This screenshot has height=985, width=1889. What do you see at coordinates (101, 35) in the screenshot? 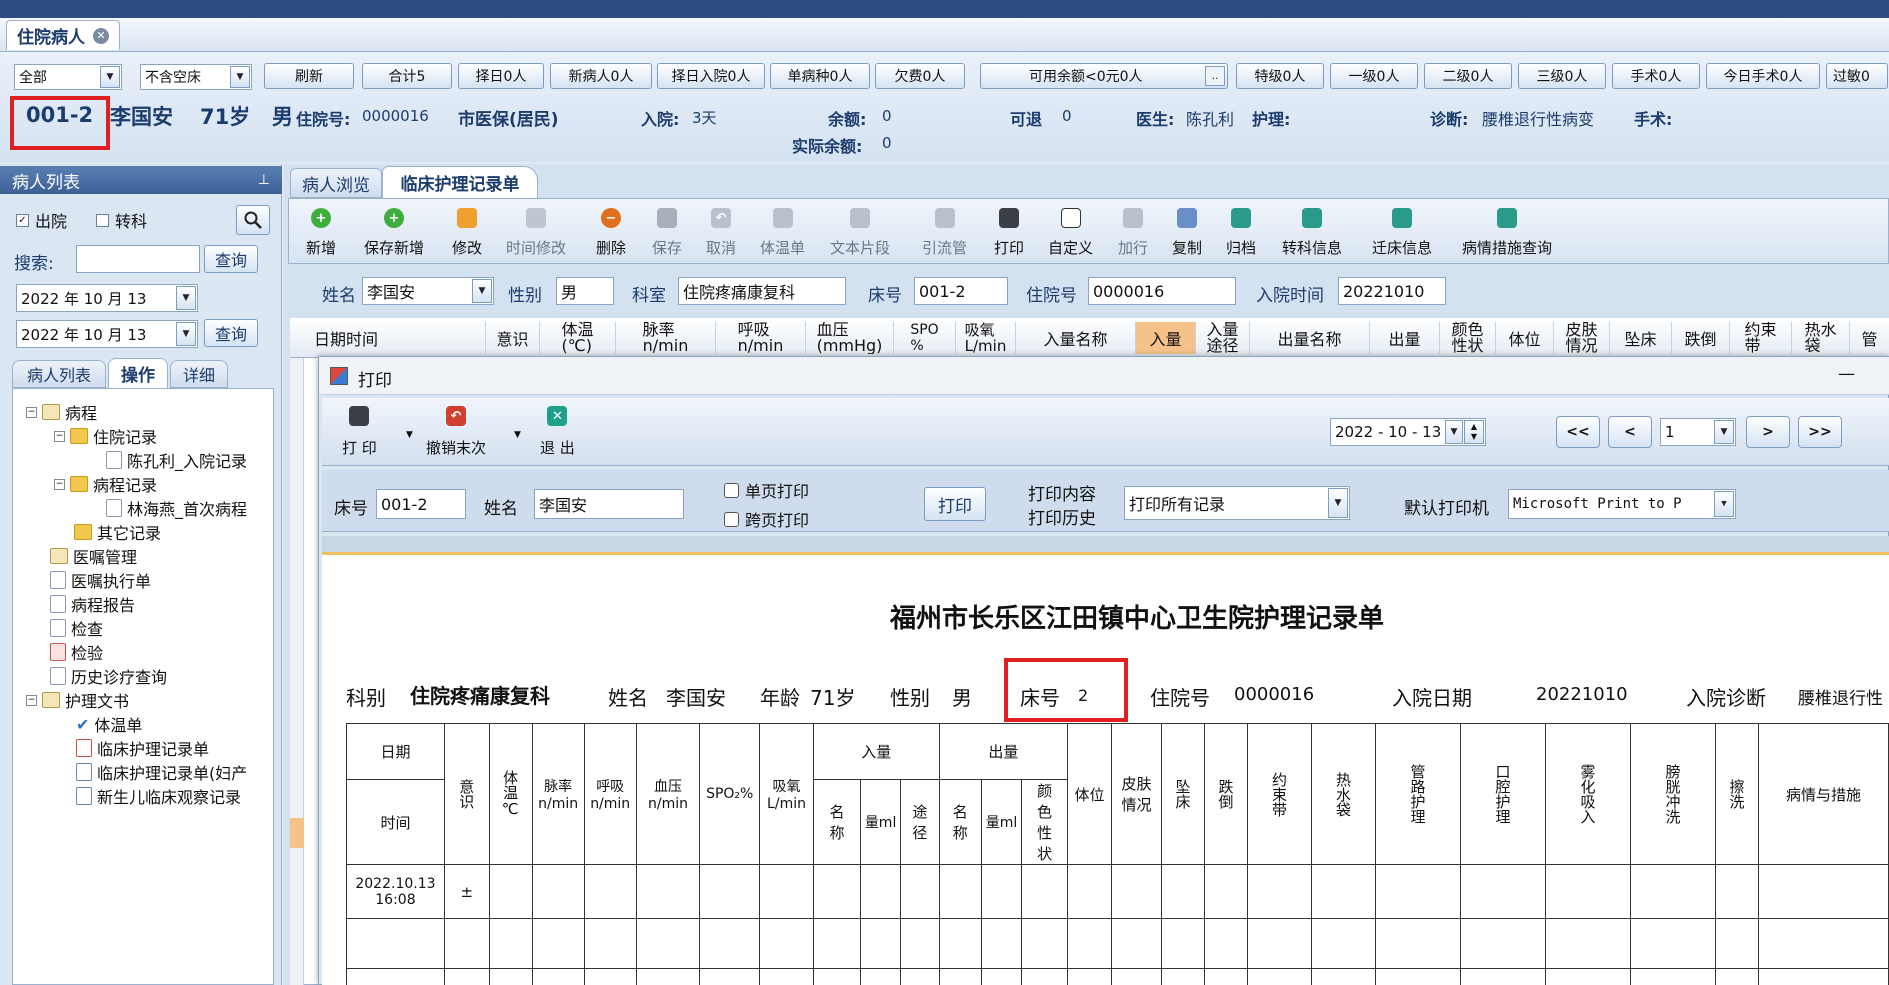
I see `close-icon: ✕` at bounding box center [101, 35].